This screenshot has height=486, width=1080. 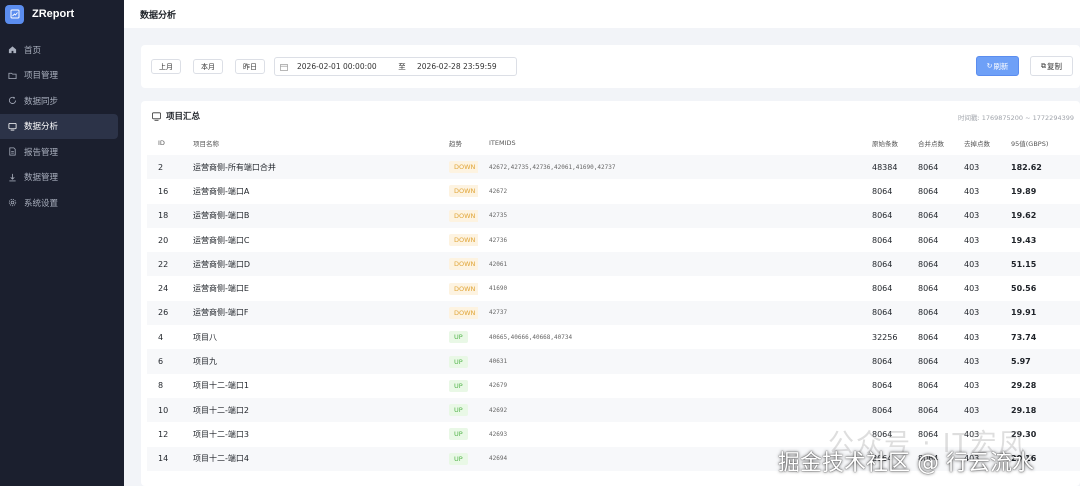 I want to click on table-row: 22 运营商侧-端口D DOWN 42061 8064 8064 403 51.15, so click(x=613, y=264).